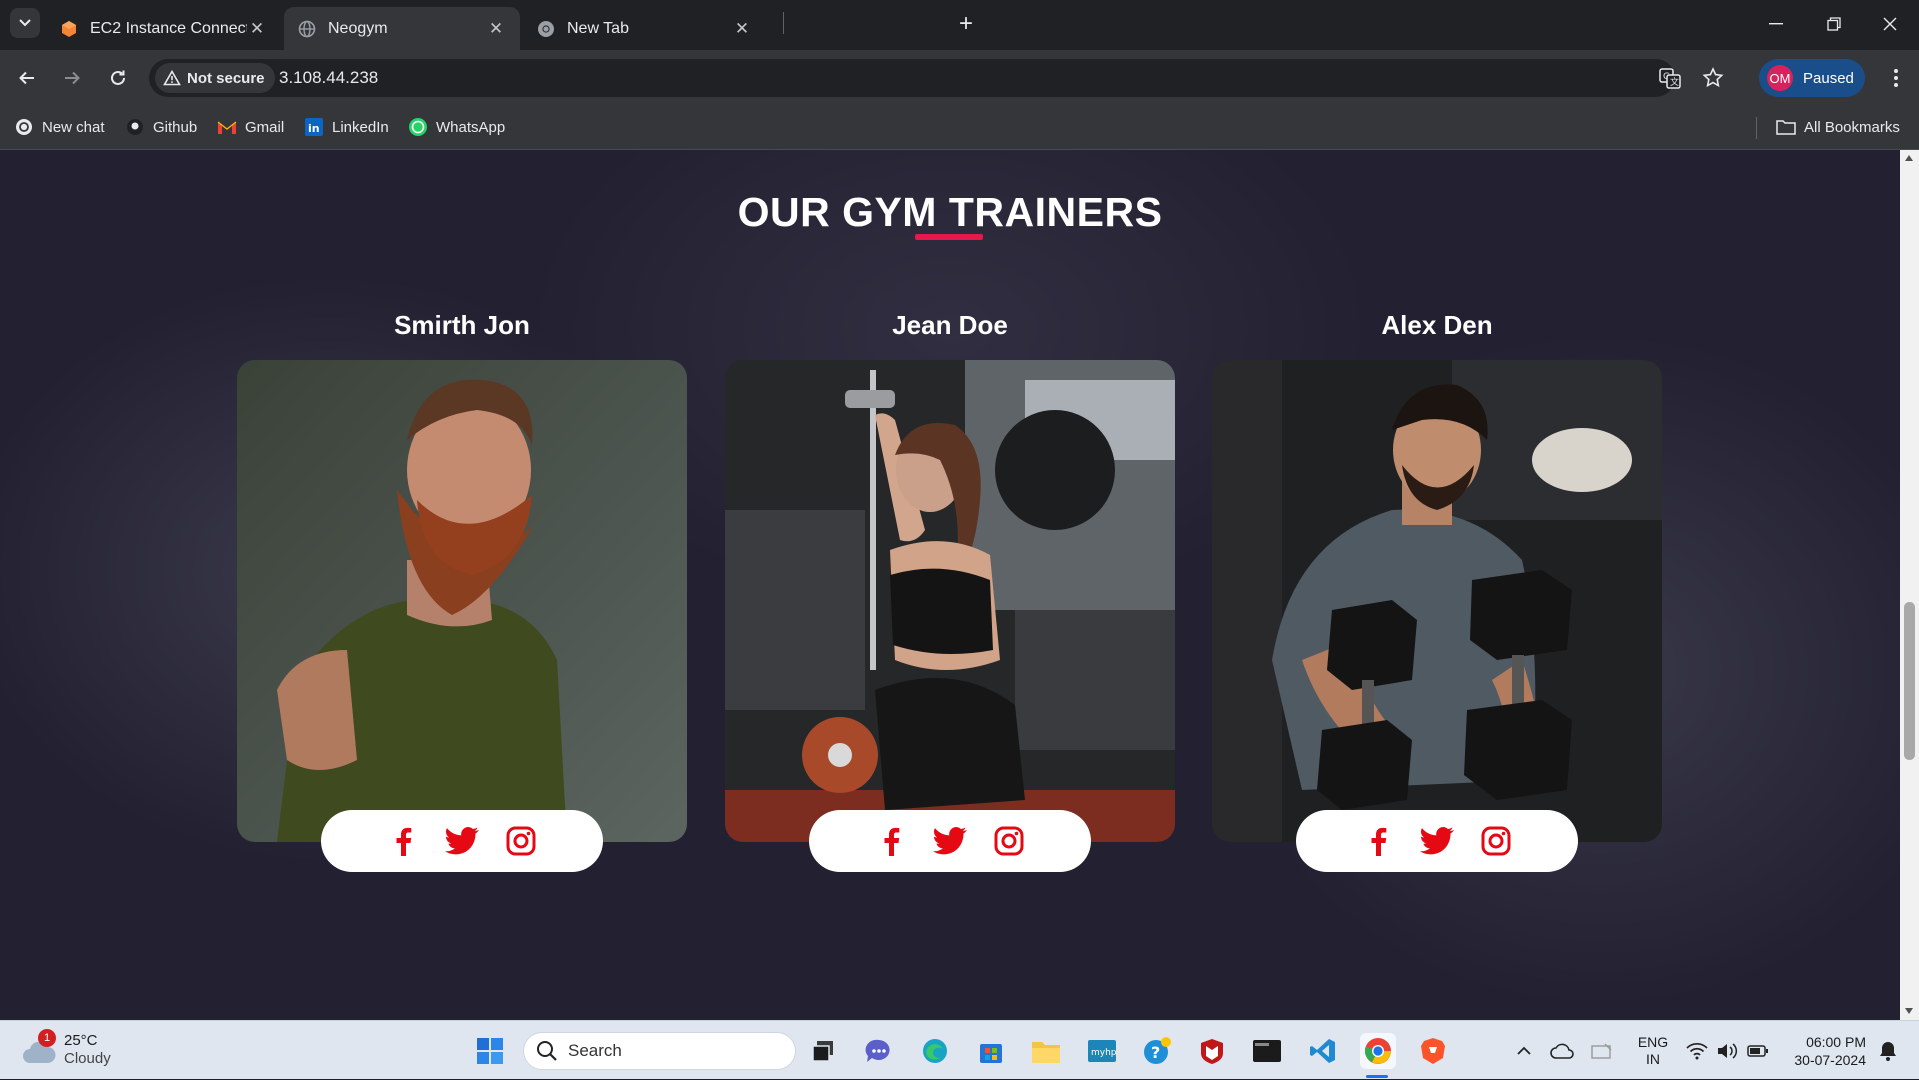 Image resolution: width=1919 pixels, height=1080 pixels. Describe the element at coordinates (175, 127) in the screenshot. I see `bookmark-label: Github` at that location.